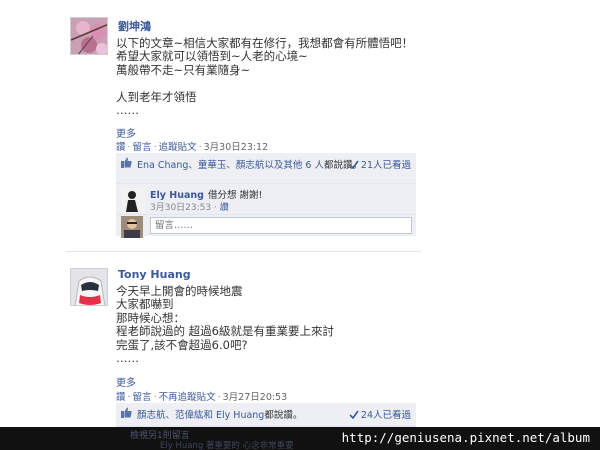  Describe the element at coordinates (224, 208) in the screenshot. I see `comment-like-link: 讚` at that location.